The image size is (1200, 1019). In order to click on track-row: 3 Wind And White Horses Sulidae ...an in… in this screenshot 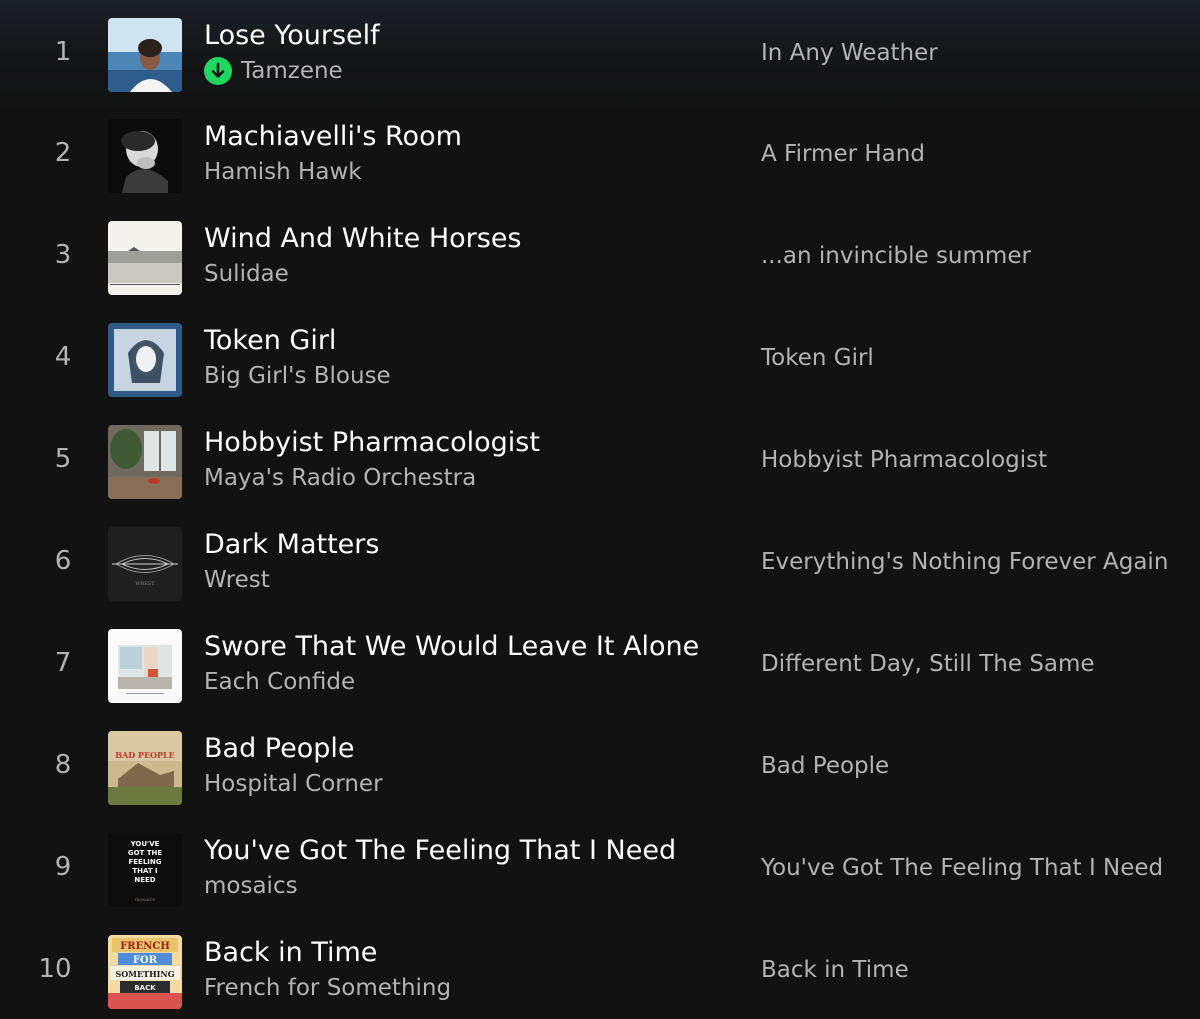, I will do `click(600, 253)`.